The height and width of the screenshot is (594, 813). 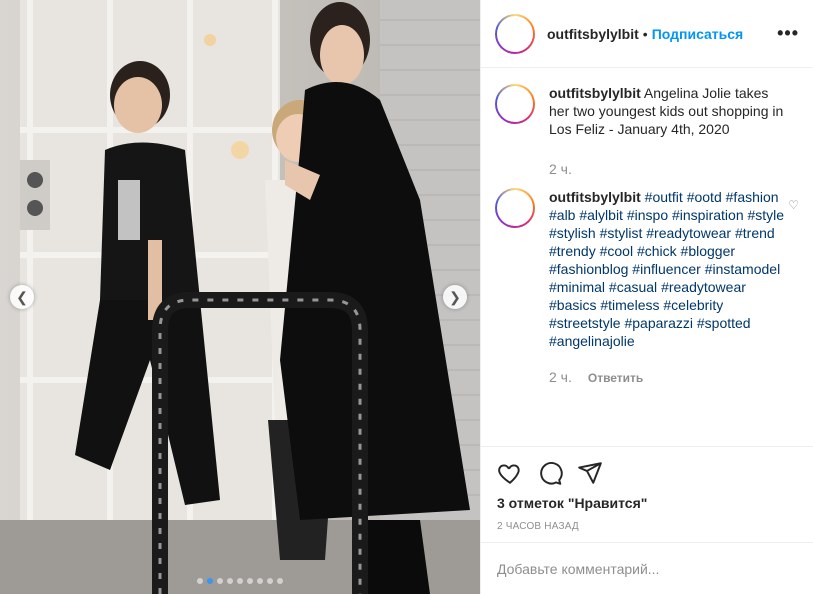 I want to click on hashtag-link: #chick, so click(x=657, y=251).